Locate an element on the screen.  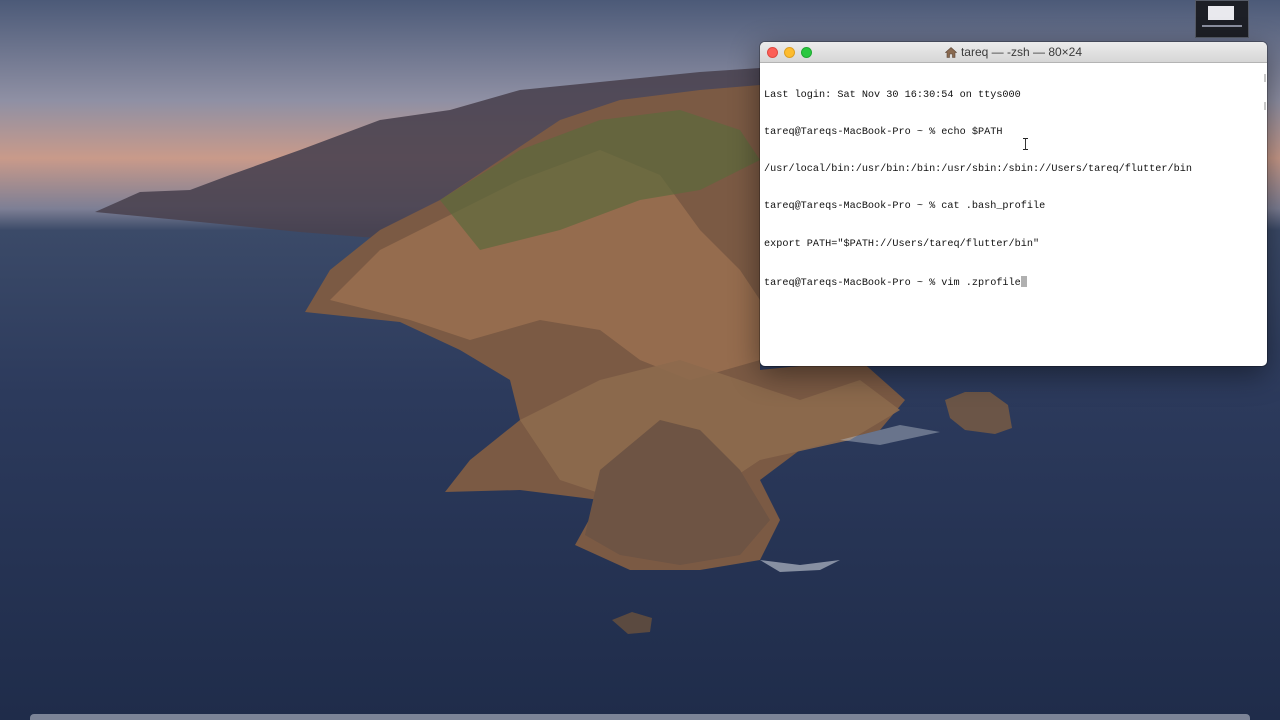
window-title: tareq — -zsh — 80×24 is located at coordinates (1013, 52).